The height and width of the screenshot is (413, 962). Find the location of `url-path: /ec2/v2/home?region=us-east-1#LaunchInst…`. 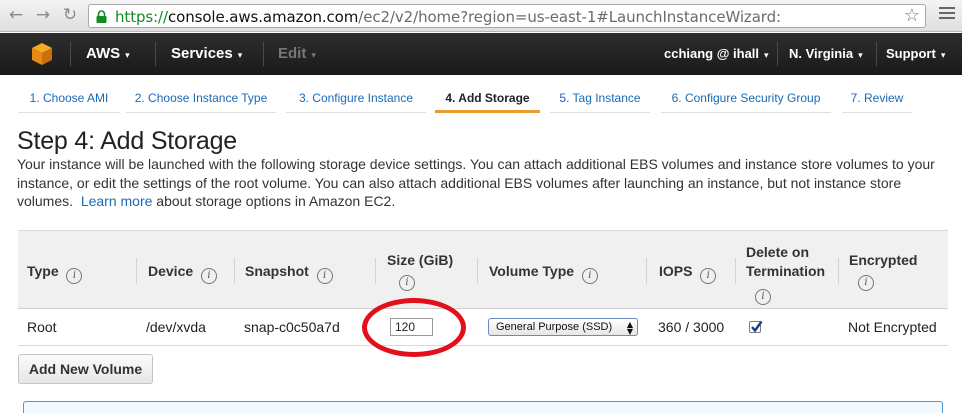

url-path: /ec2/v2/home?region=us-east-1#LaunchInst… is located at coordinates (569, 17).